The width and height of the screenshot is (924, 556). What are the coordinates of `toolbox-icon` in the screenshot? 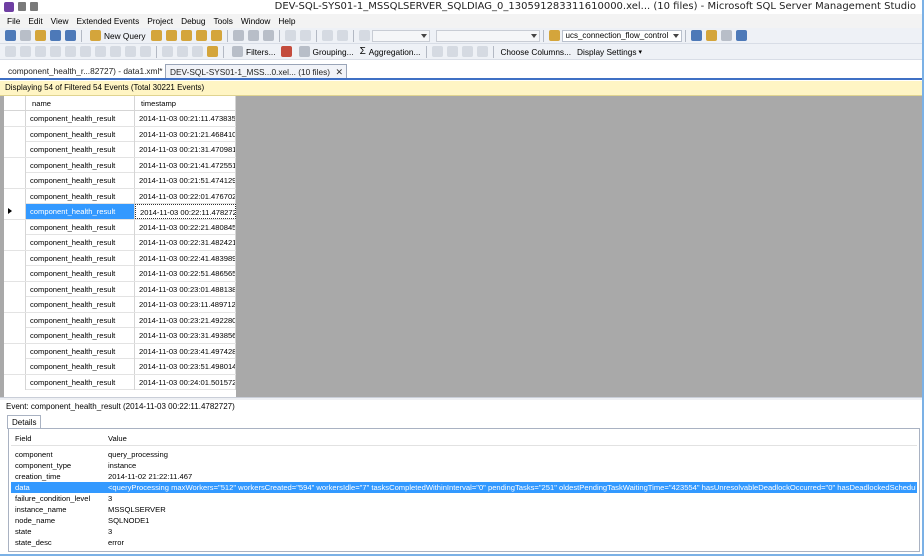 It's located at (726, 35).